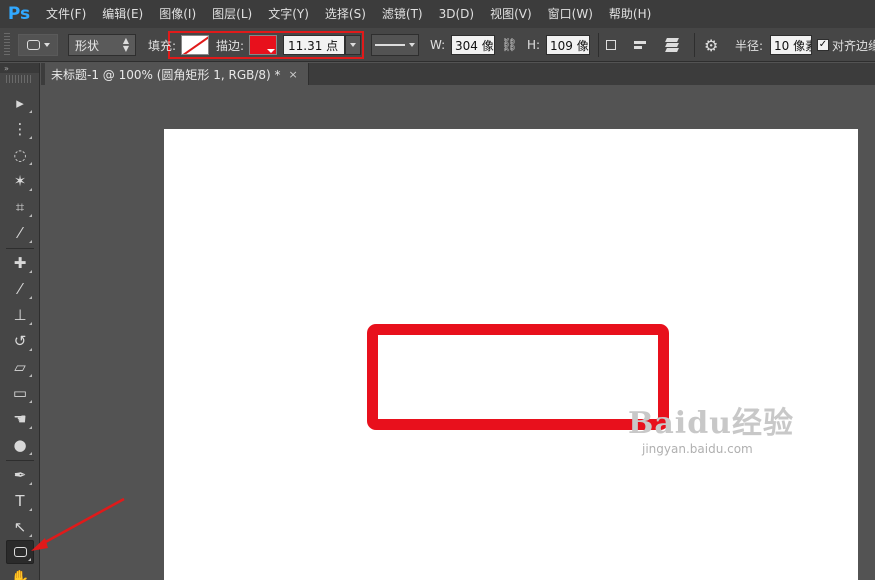  Describe the element at coordinates (458, 74) in the screenshot. I see `document-tab-bar: 未标题-1 @ 100% (圆角矩形 1, RGB/8) * ×` at that location.